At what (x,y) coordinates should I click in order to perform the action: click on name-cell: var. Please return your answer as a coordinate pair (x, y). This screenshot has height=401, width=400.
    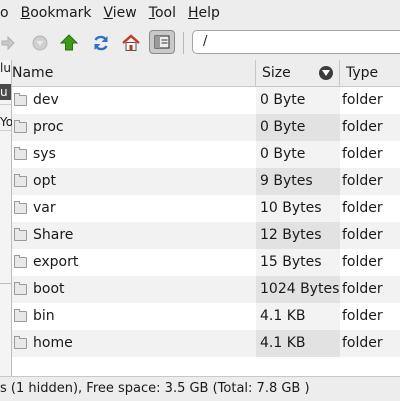
    Looking at the image, I should click on (134, 208).